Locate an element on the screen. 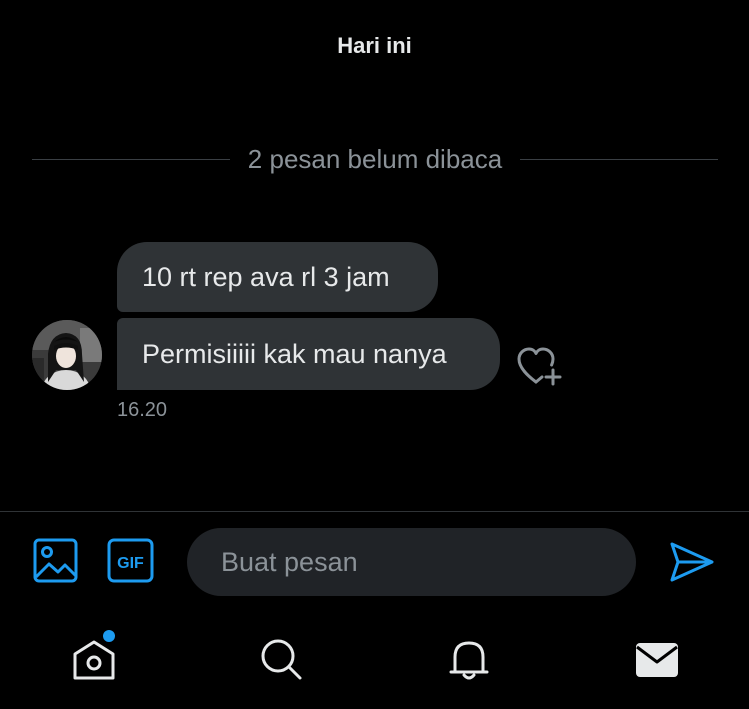  day-header: Hari ini is located at coordinates (374, 45).